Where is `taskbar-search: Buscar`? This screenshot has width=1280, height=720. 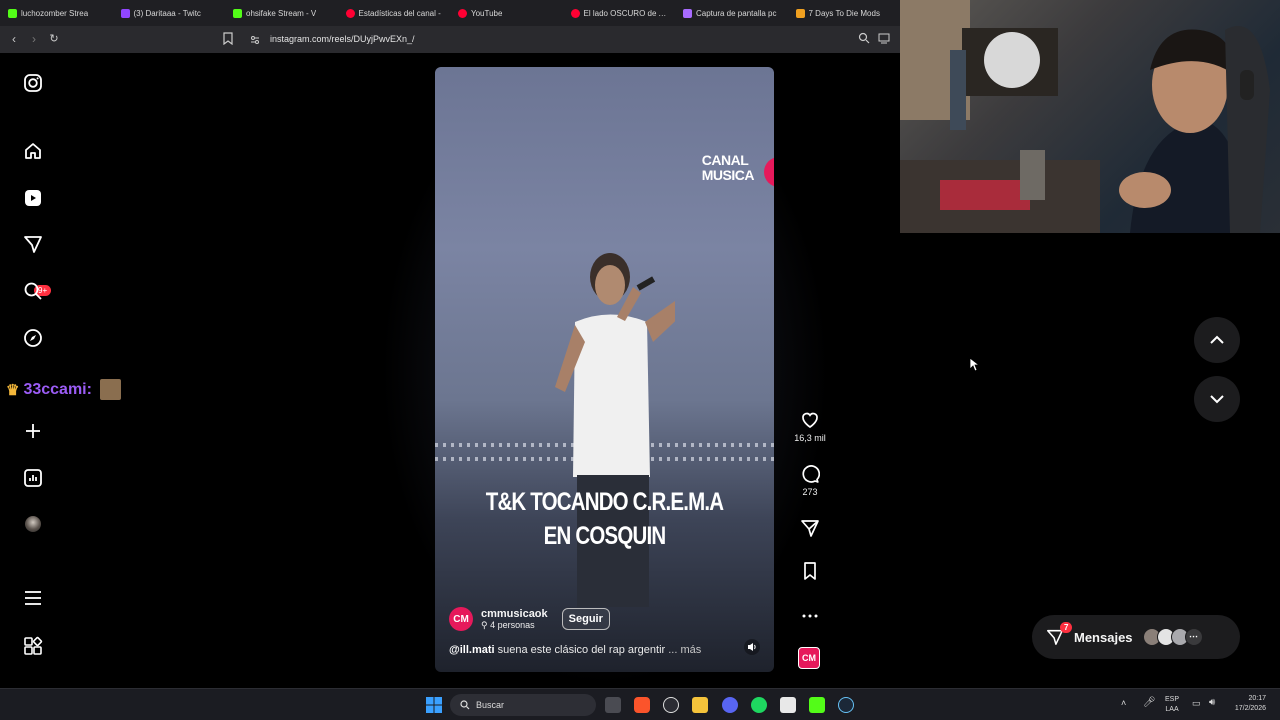
taskbar-search: Buscar is located at coordinates (523, 705).